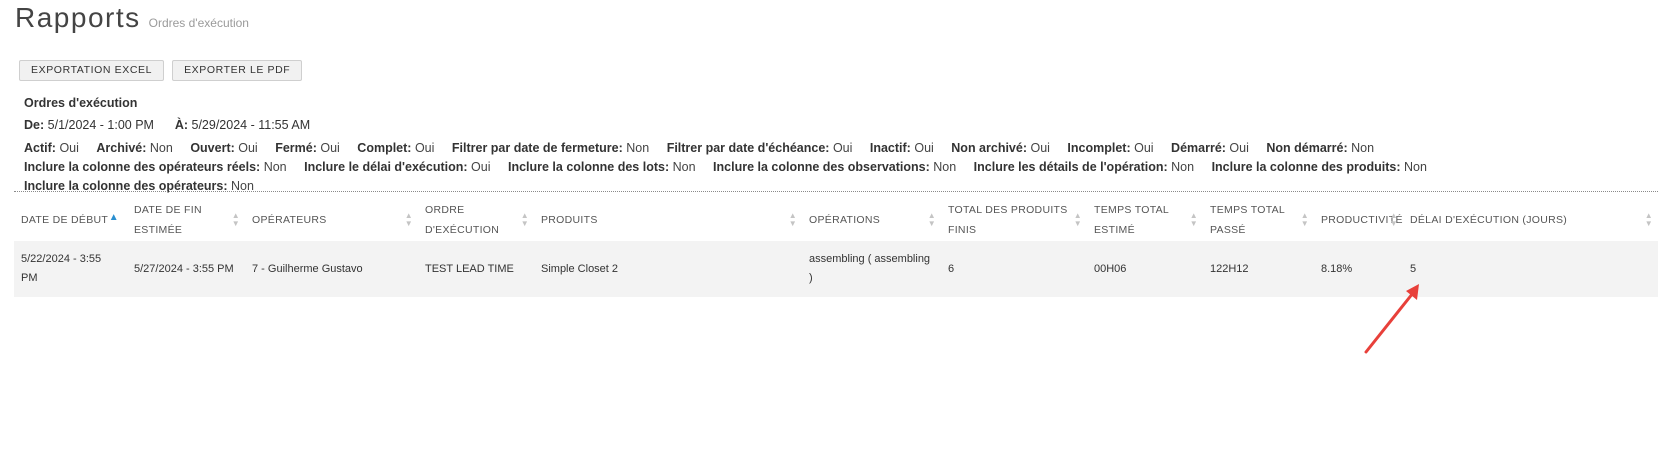 Image resolution: width=1667 pixels, height=455 pixels. I want to click on annotation-arrow, so click(1391, 319).